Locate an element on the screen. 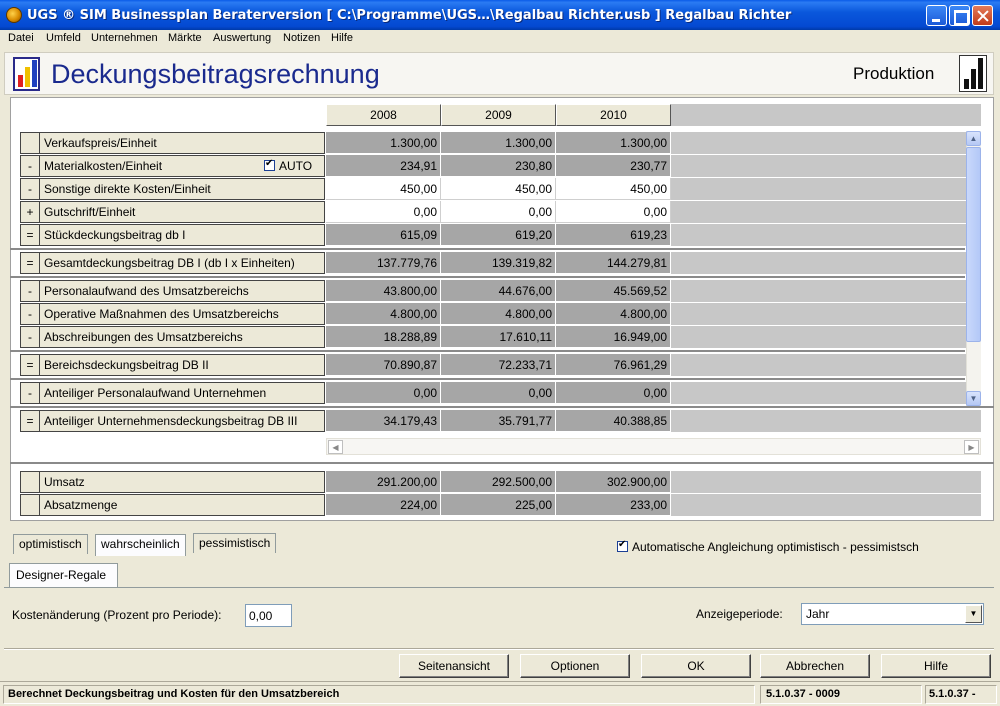 The image size is (1000, 706). vertical-scroll-thumb is located at coordinates (973, 244).